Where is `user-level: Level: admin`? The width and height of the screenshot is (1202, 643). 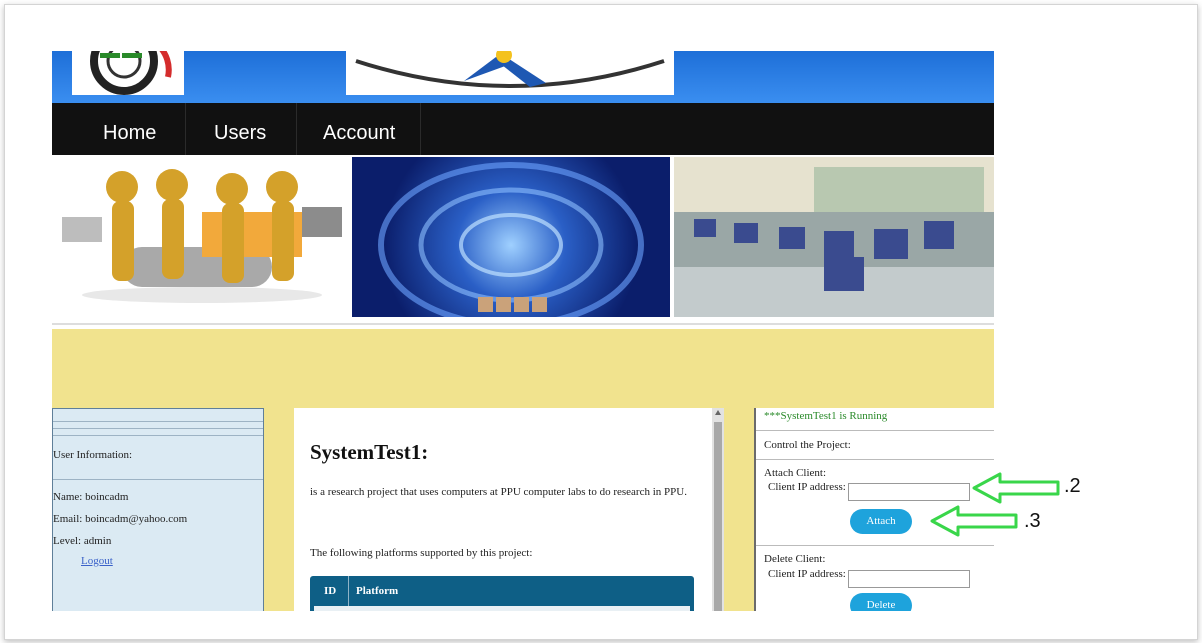
user-level: Level: admin is located at coordinates (82, 541).